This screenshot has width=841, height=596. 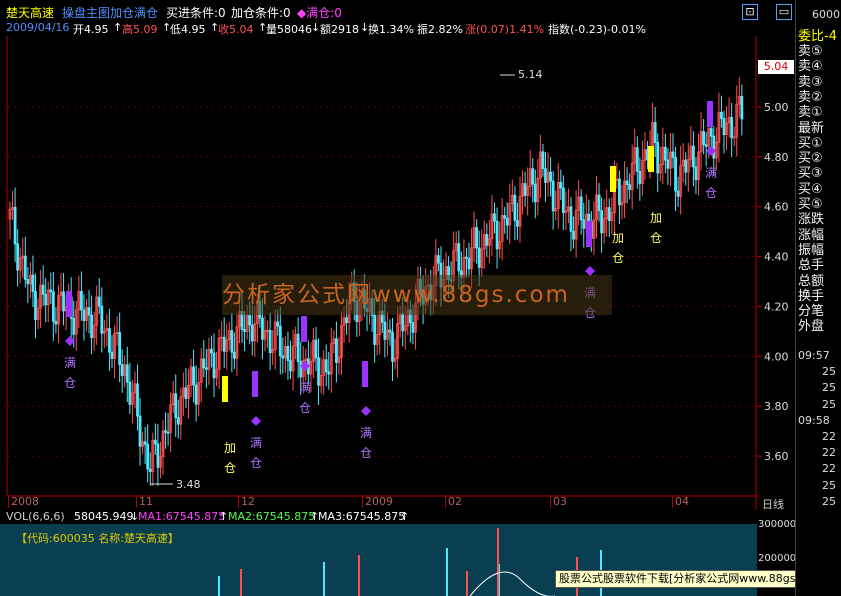 I want to click on price-label: 3.60, so click(x=776, y=456).